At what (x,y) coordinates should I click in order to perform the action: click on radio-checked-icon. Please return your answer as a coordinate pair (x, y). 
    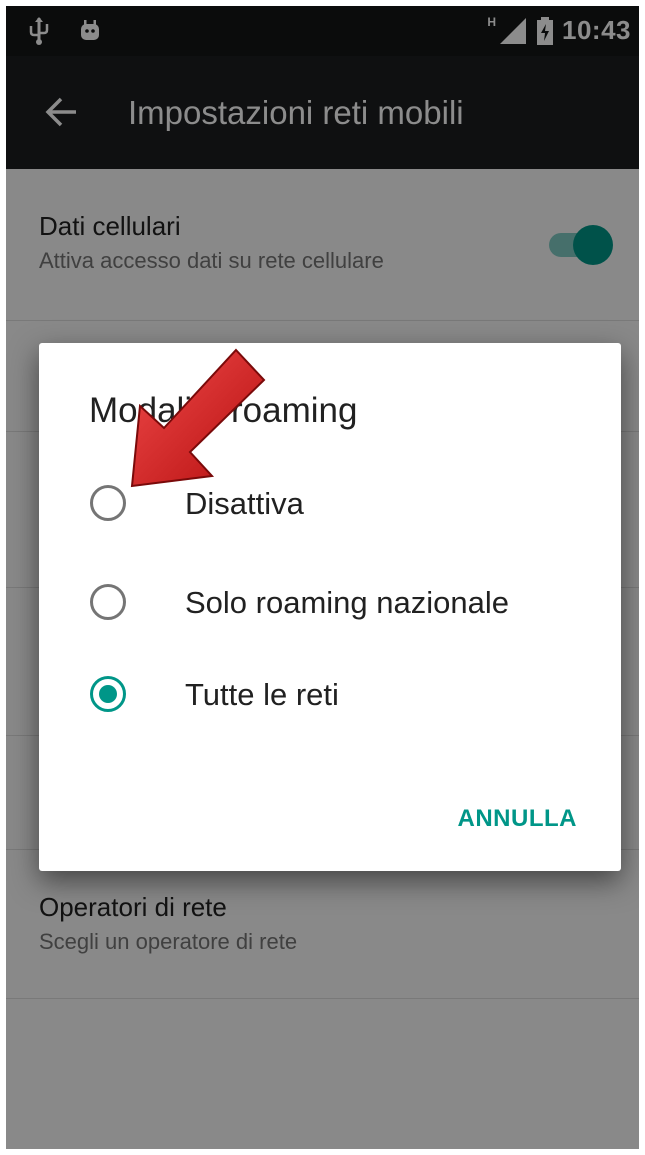
    Looking at the image, I should click on (108, 694).